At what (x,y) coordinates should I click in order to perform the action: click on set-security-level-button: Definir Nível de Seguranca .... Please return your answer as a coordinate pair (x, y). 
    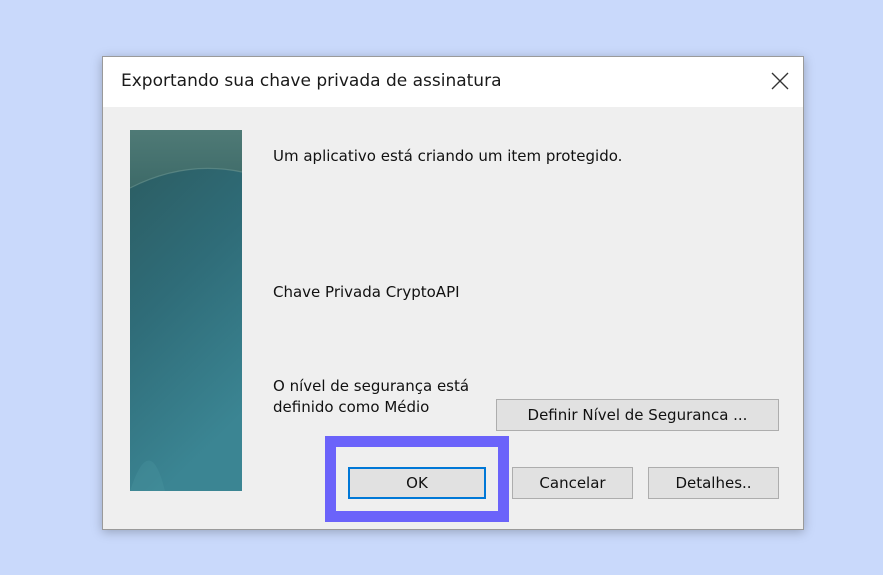
    Looking at the image, I should click on (637, 415).